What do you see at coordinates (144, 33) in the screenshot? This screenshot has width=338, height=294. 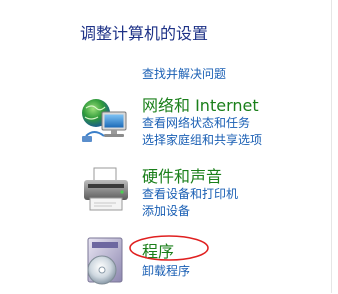 I see `page-title: 调整计算机的设置` at bounding box center [144, 33].